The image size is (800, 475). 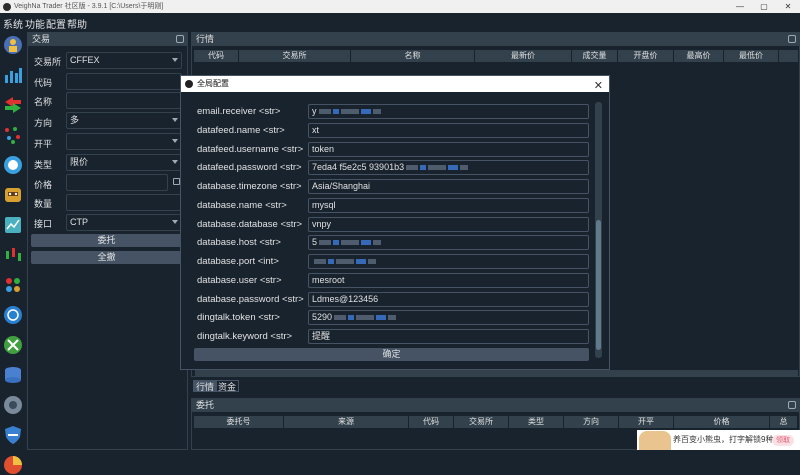 I want to click on config-value-field: y, so click(x=448, y=111).